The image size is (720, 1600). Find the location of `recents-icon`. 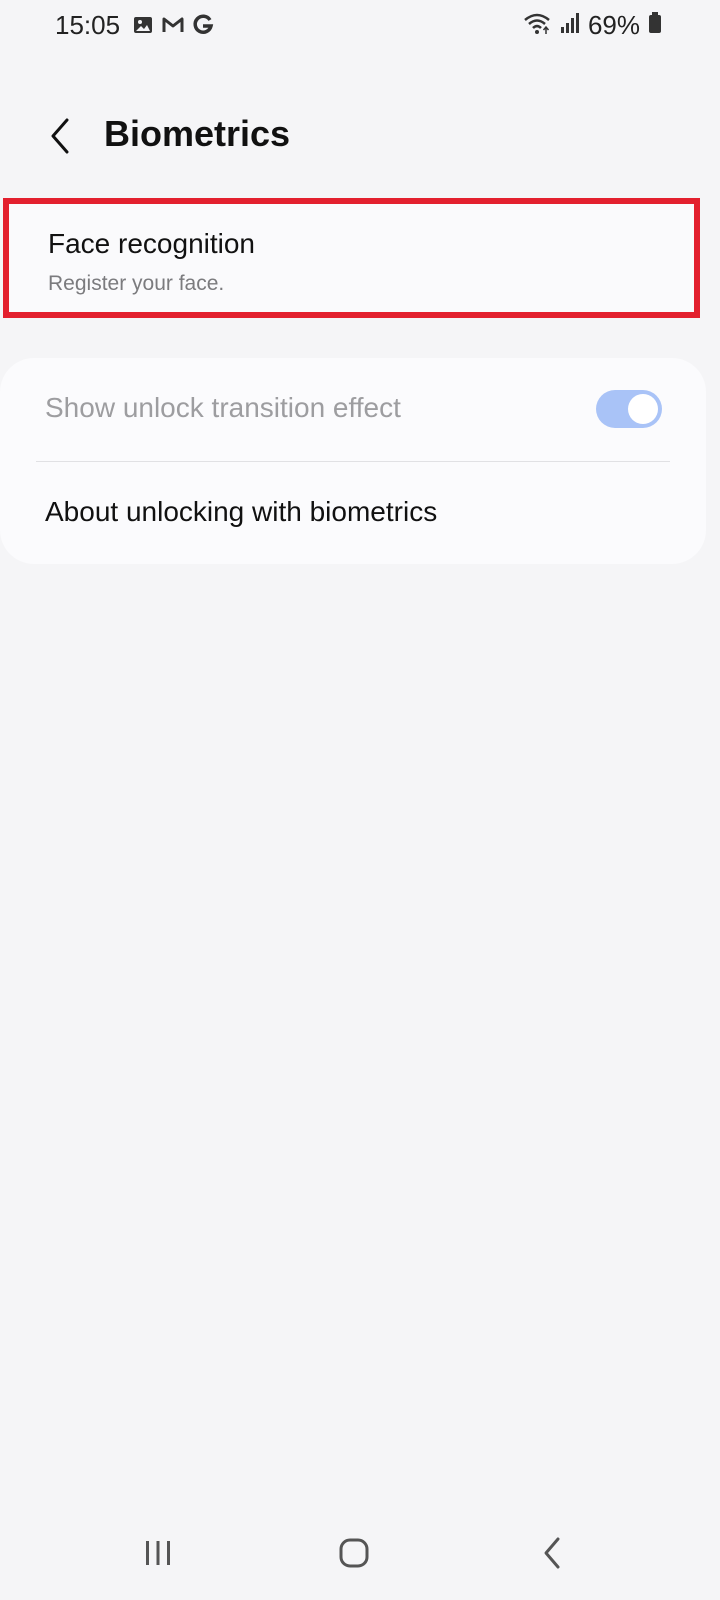

recents-icon is located at coordinates (158, 1553).